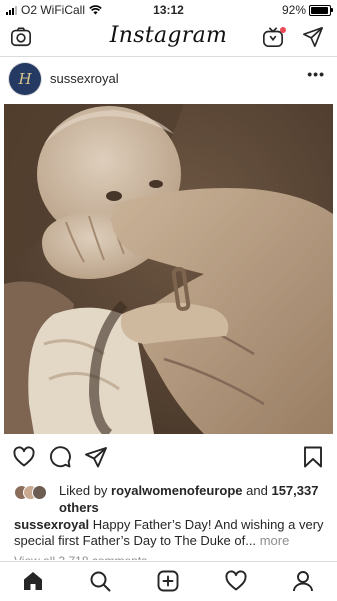 This screenshot has height=601, width=337. What do you see at coordinates (236, 581) in the screenshot?
I see `activity-heart-icon` at bounding box center [236, 581].